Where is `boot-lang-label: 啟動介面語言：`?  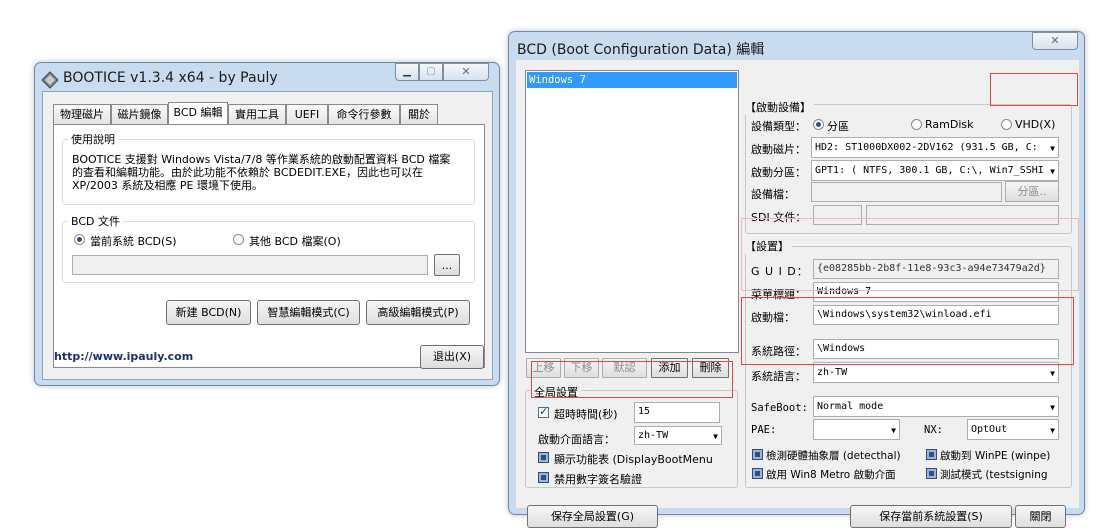 boot-lang-label: 啟動介面語言： is located at coordinates (576, 439).